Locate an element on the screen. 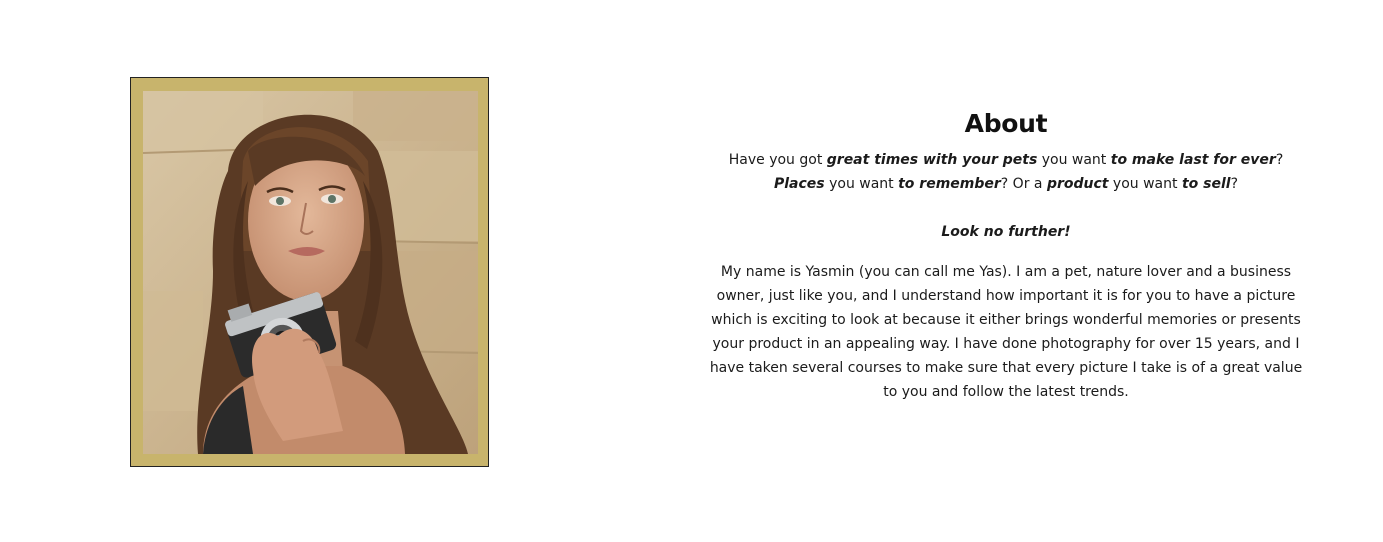  about-title: About is located at coordinates (1006, 123).